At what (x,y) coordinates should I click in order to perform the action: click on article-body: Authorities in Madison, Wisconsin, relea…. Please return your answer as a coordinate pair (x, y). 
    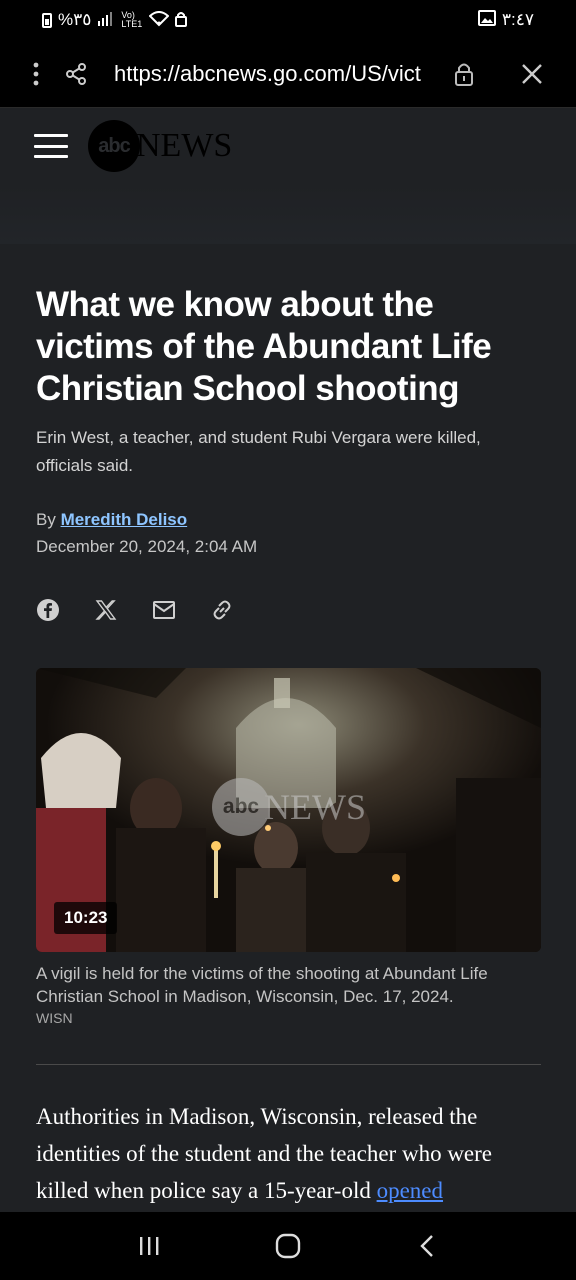
    Looking at the image, I should click on (288, 1153).